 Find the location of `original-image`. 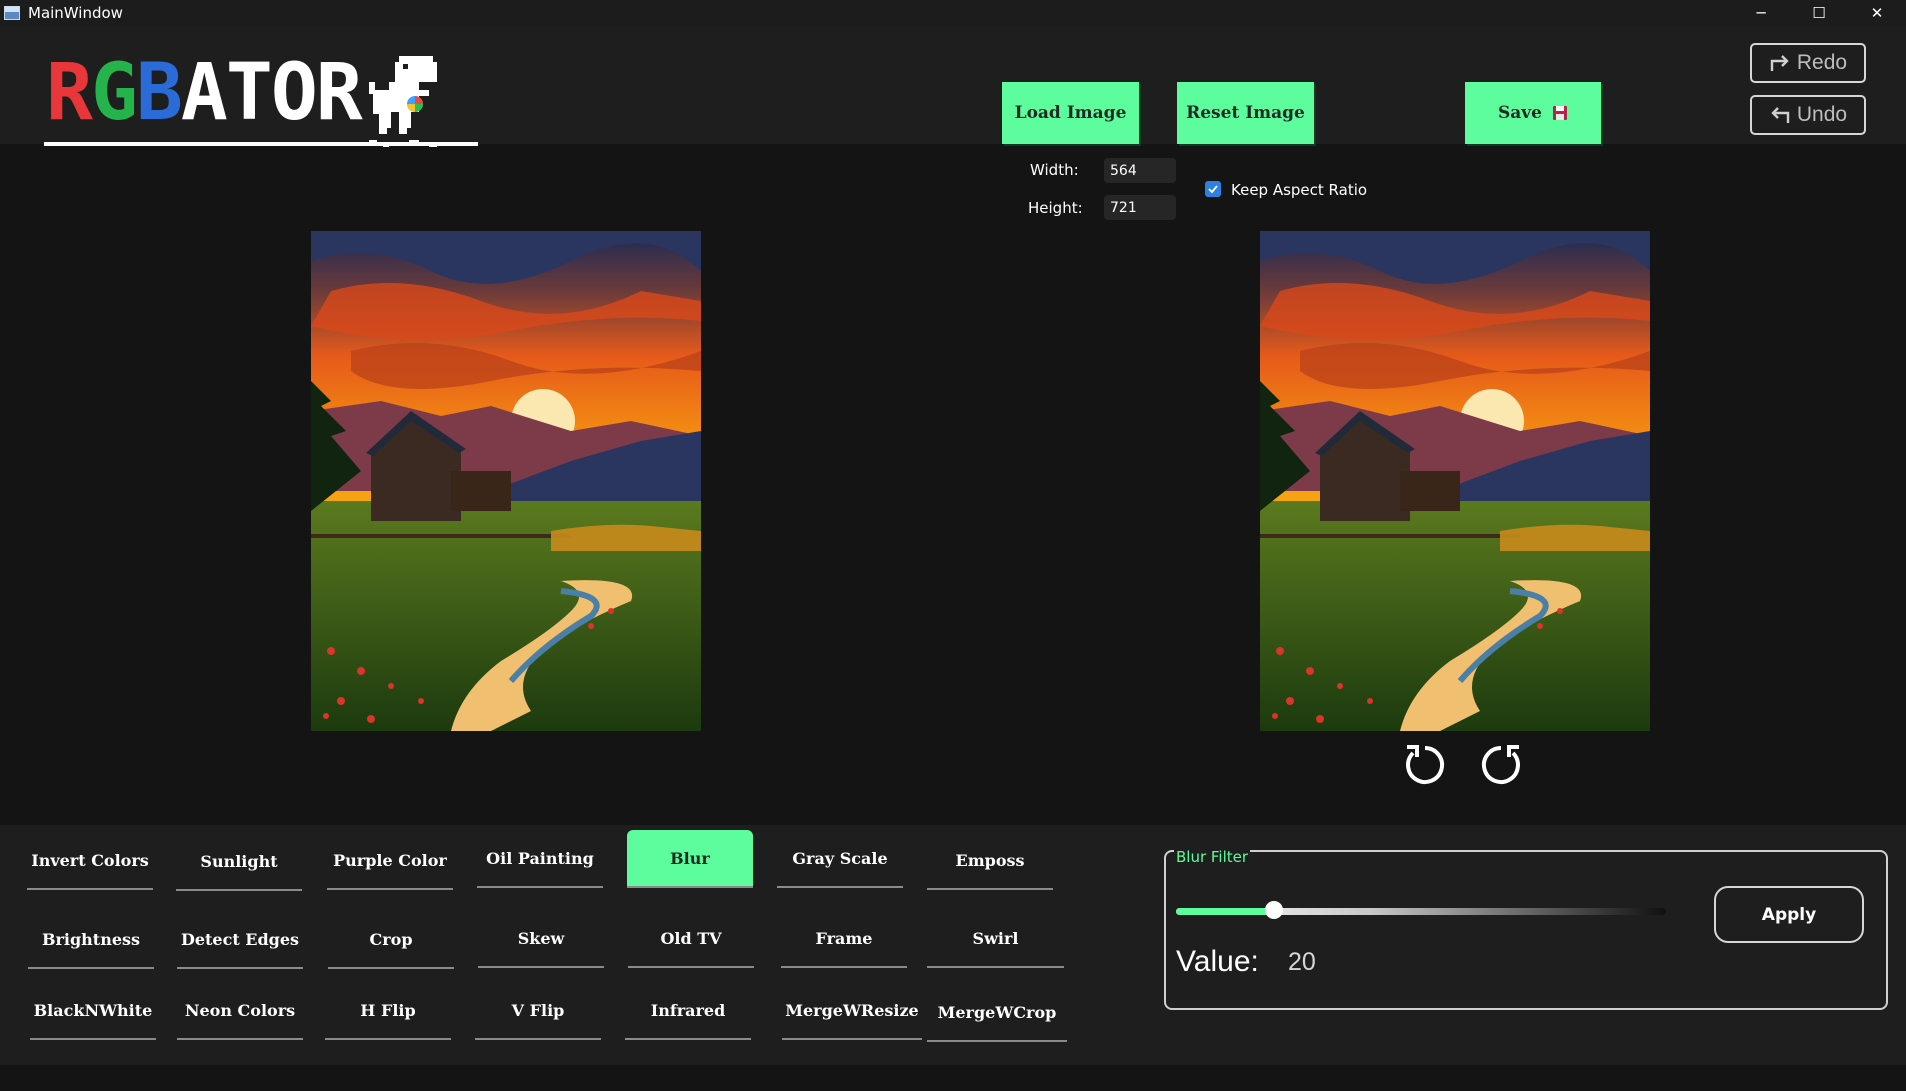

original-image is located at coordinates (506, 481).